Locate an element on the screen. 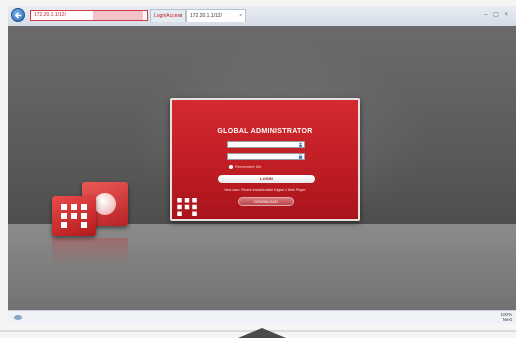 The width and height of the screenshot is (516, 338). dot-grid-icon is located at coordinates (74, 216).